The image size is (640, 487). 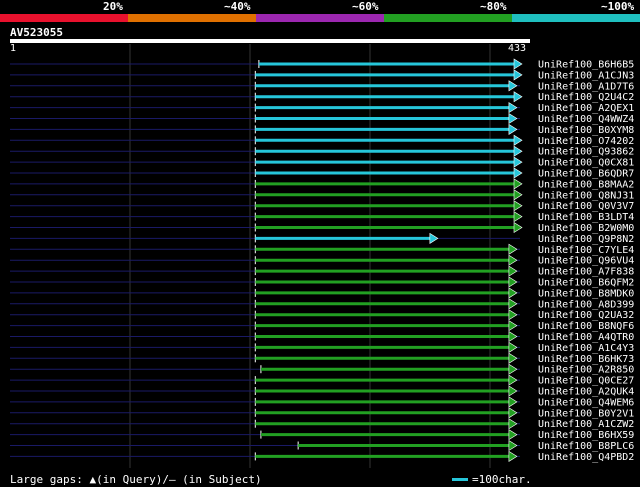 I want to click on hit-label: UniRef100_A2QUK4, so click(x=586, y=392).